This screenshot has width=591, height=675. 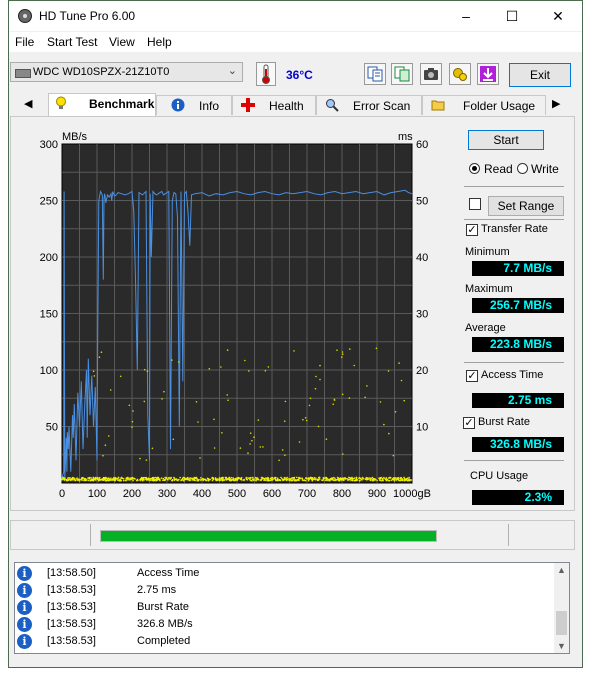 What do you see at coordinates (484, 105) in the screenshot?
I see `tab-folder-usage: Folder Usage` at bounding box center [484, 105].